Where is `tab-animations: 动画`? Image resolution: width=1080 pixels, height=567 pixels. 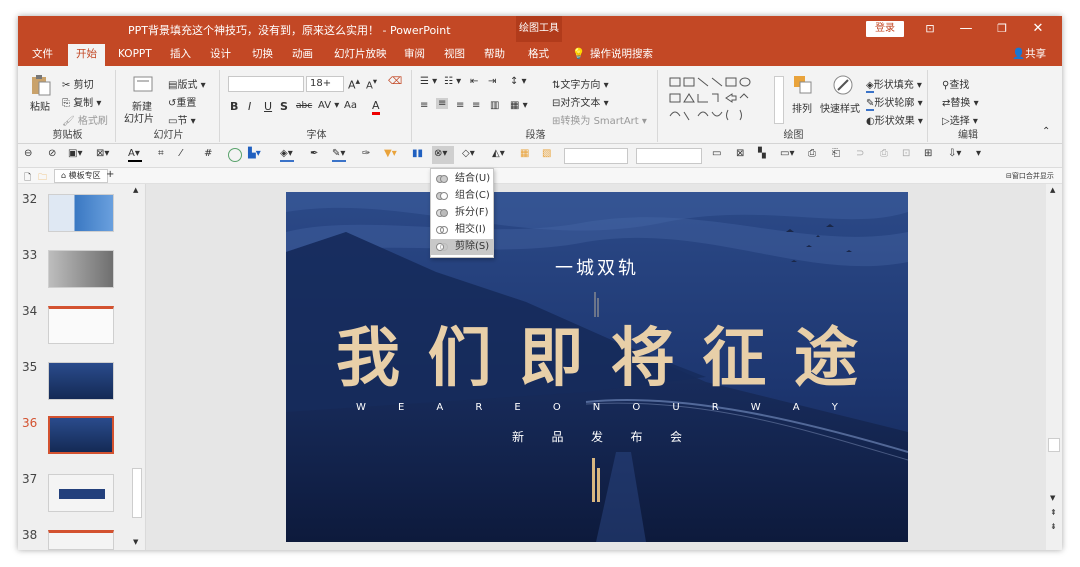 tab-animations: 动画 is located at coordinates (302, 56).